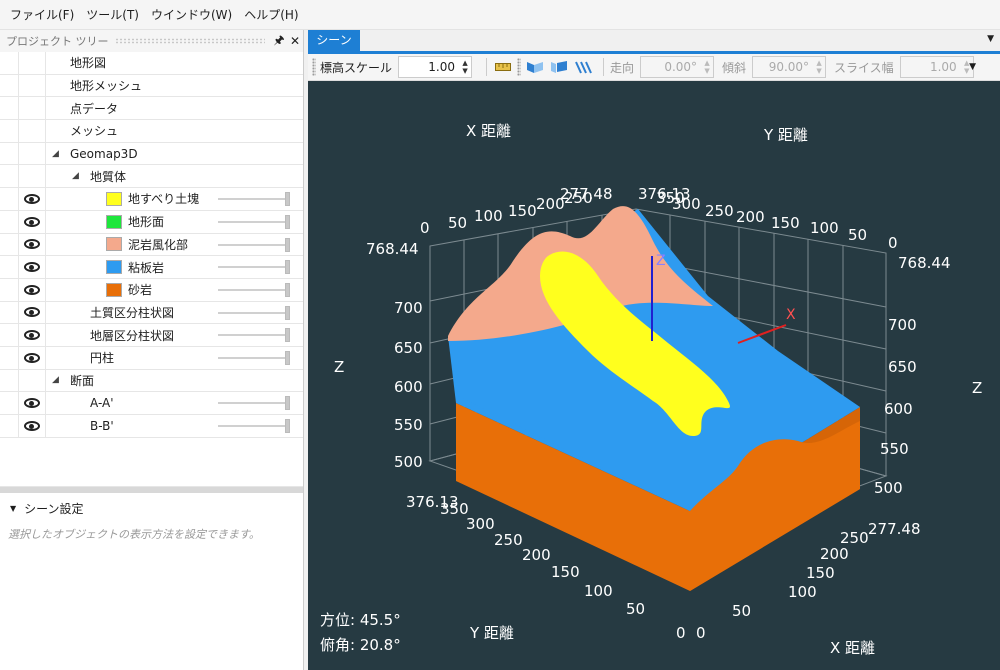  What do you see at coordinates (583, 67) in the screenshot?
I see `multi-slice-icon` at bounding box center [583, 67].